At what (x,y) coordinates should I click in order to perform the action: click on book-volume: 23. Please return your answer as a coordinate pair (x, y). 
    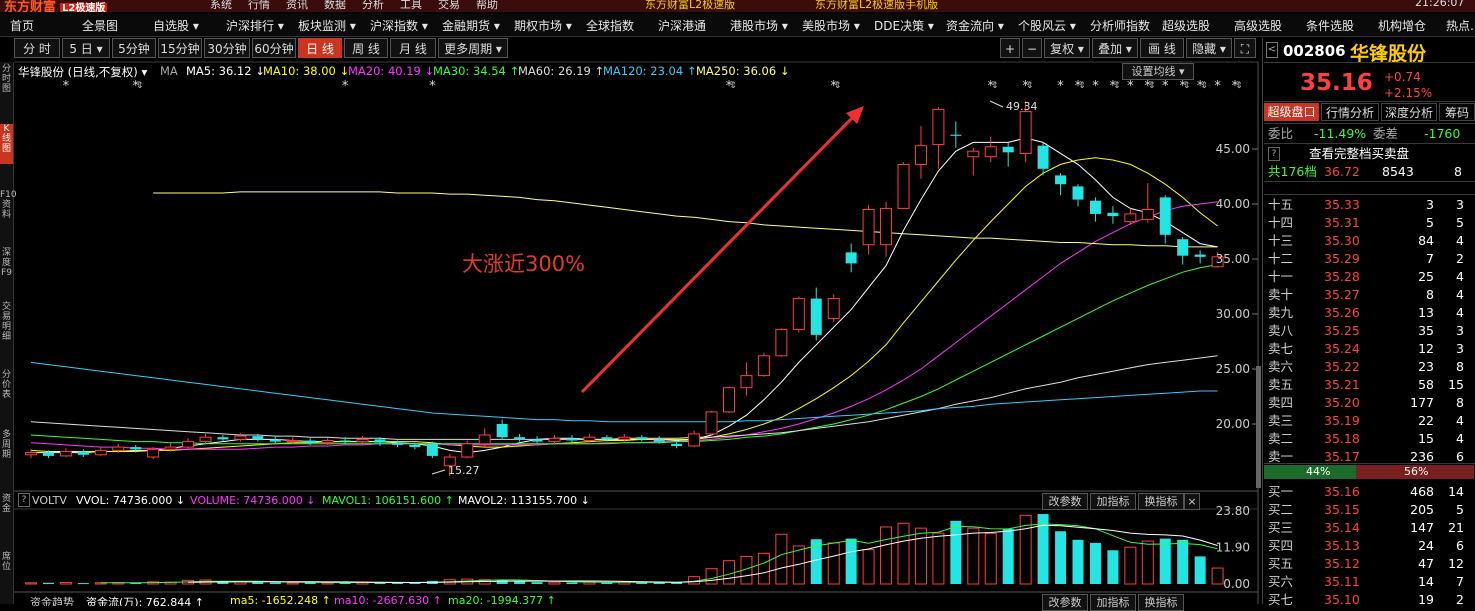
    Looking at the image, I should click on (1426, 366).